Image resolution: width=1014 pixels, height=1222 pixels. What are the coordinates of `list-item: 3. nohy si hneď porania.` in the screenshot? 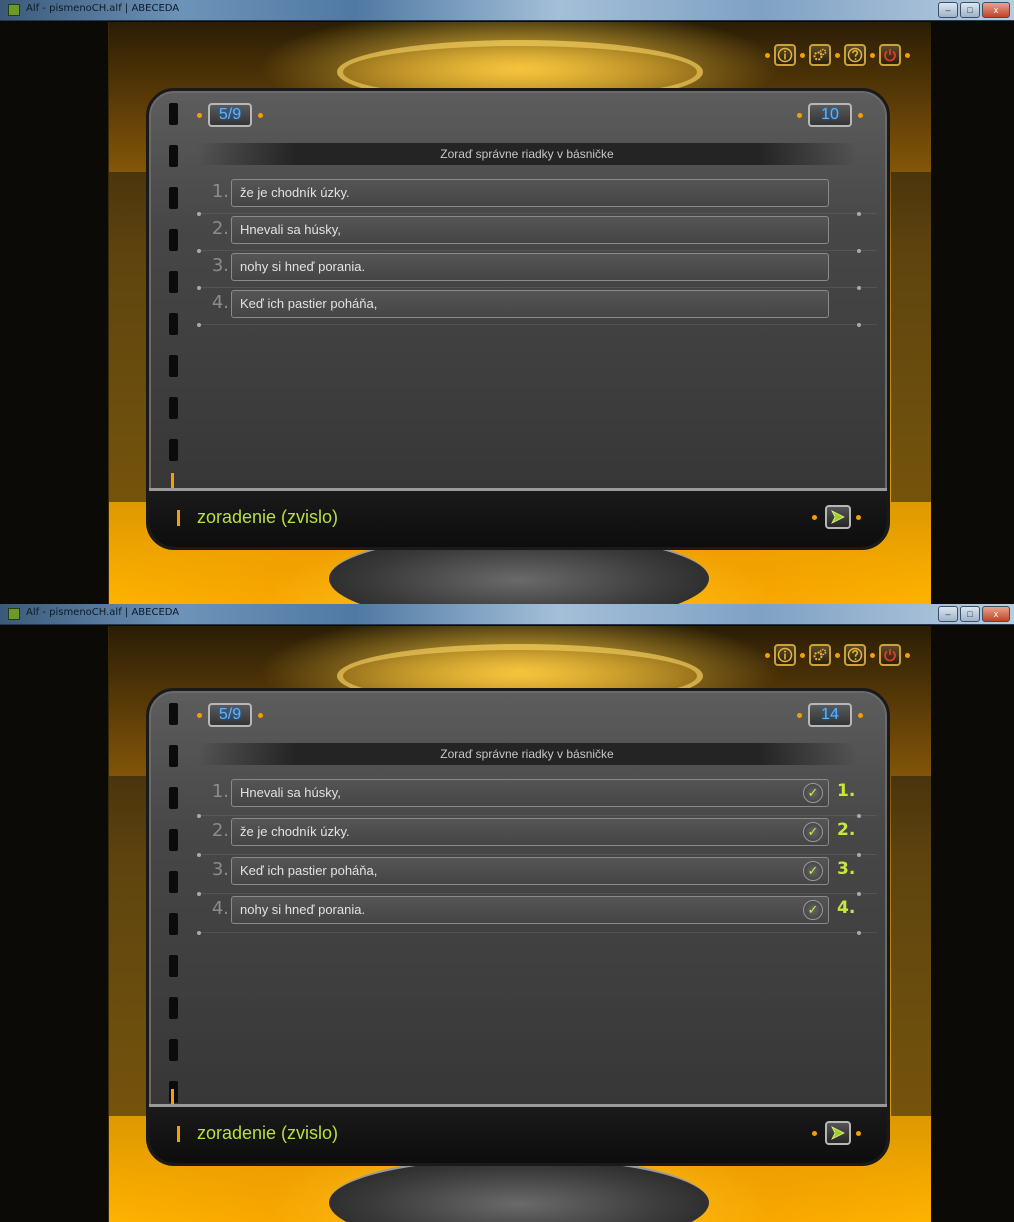 It's located at (537, 270).